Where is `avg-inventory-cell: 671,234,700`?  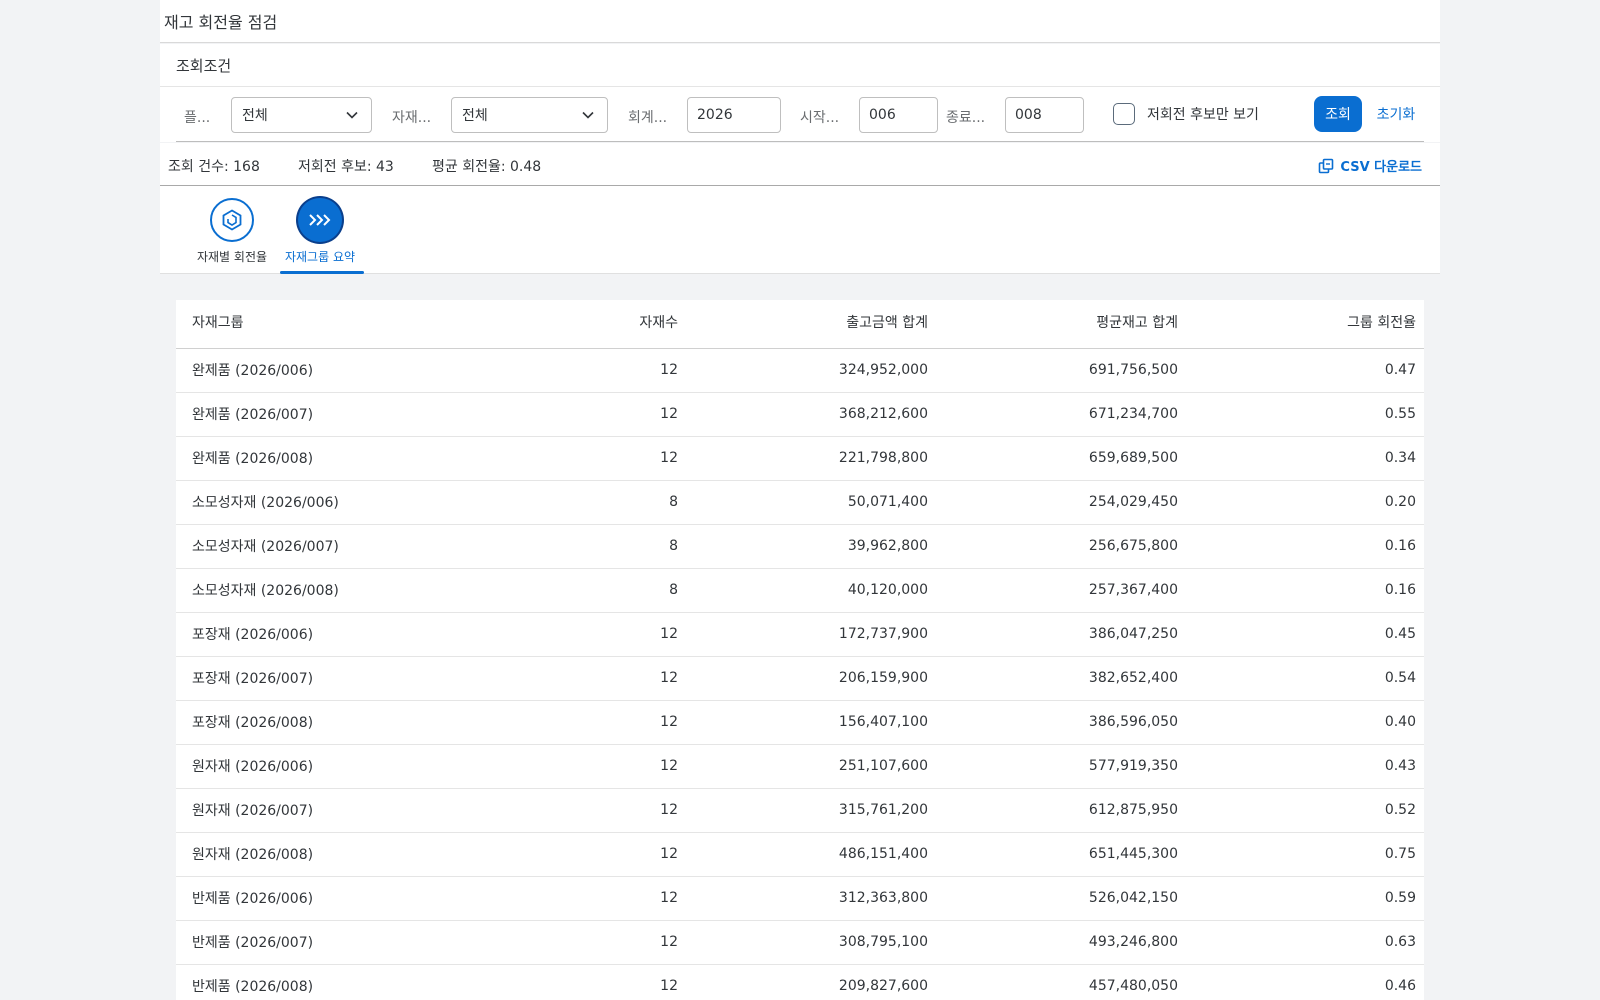 avg-inventory-cell: 671,234,700 is located at coordinates (1061, 414).